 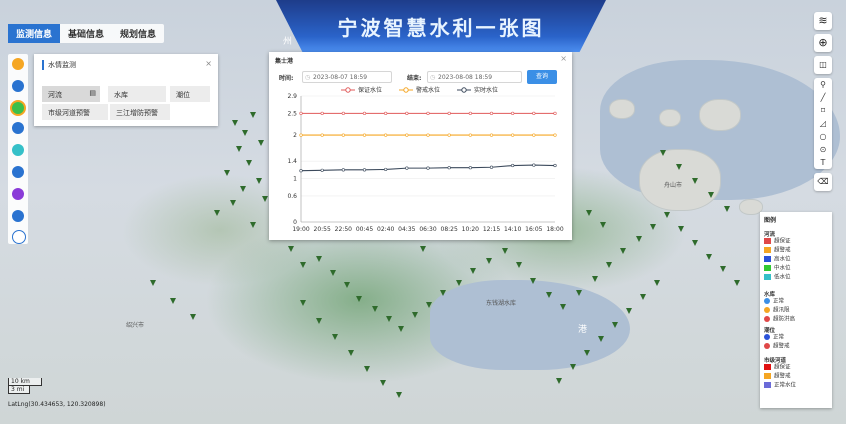 What do you see at coordinates (823, 110) in the screenshot?
I see `rect-icon: ⌑` at bounding box center [823, 110].